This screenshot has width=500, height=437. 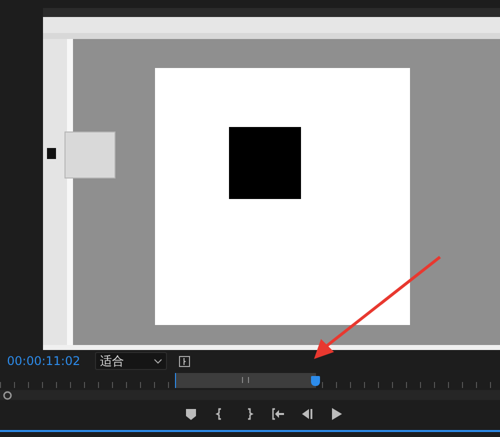 I want to click on play-icon, so click(x=336, y=414).